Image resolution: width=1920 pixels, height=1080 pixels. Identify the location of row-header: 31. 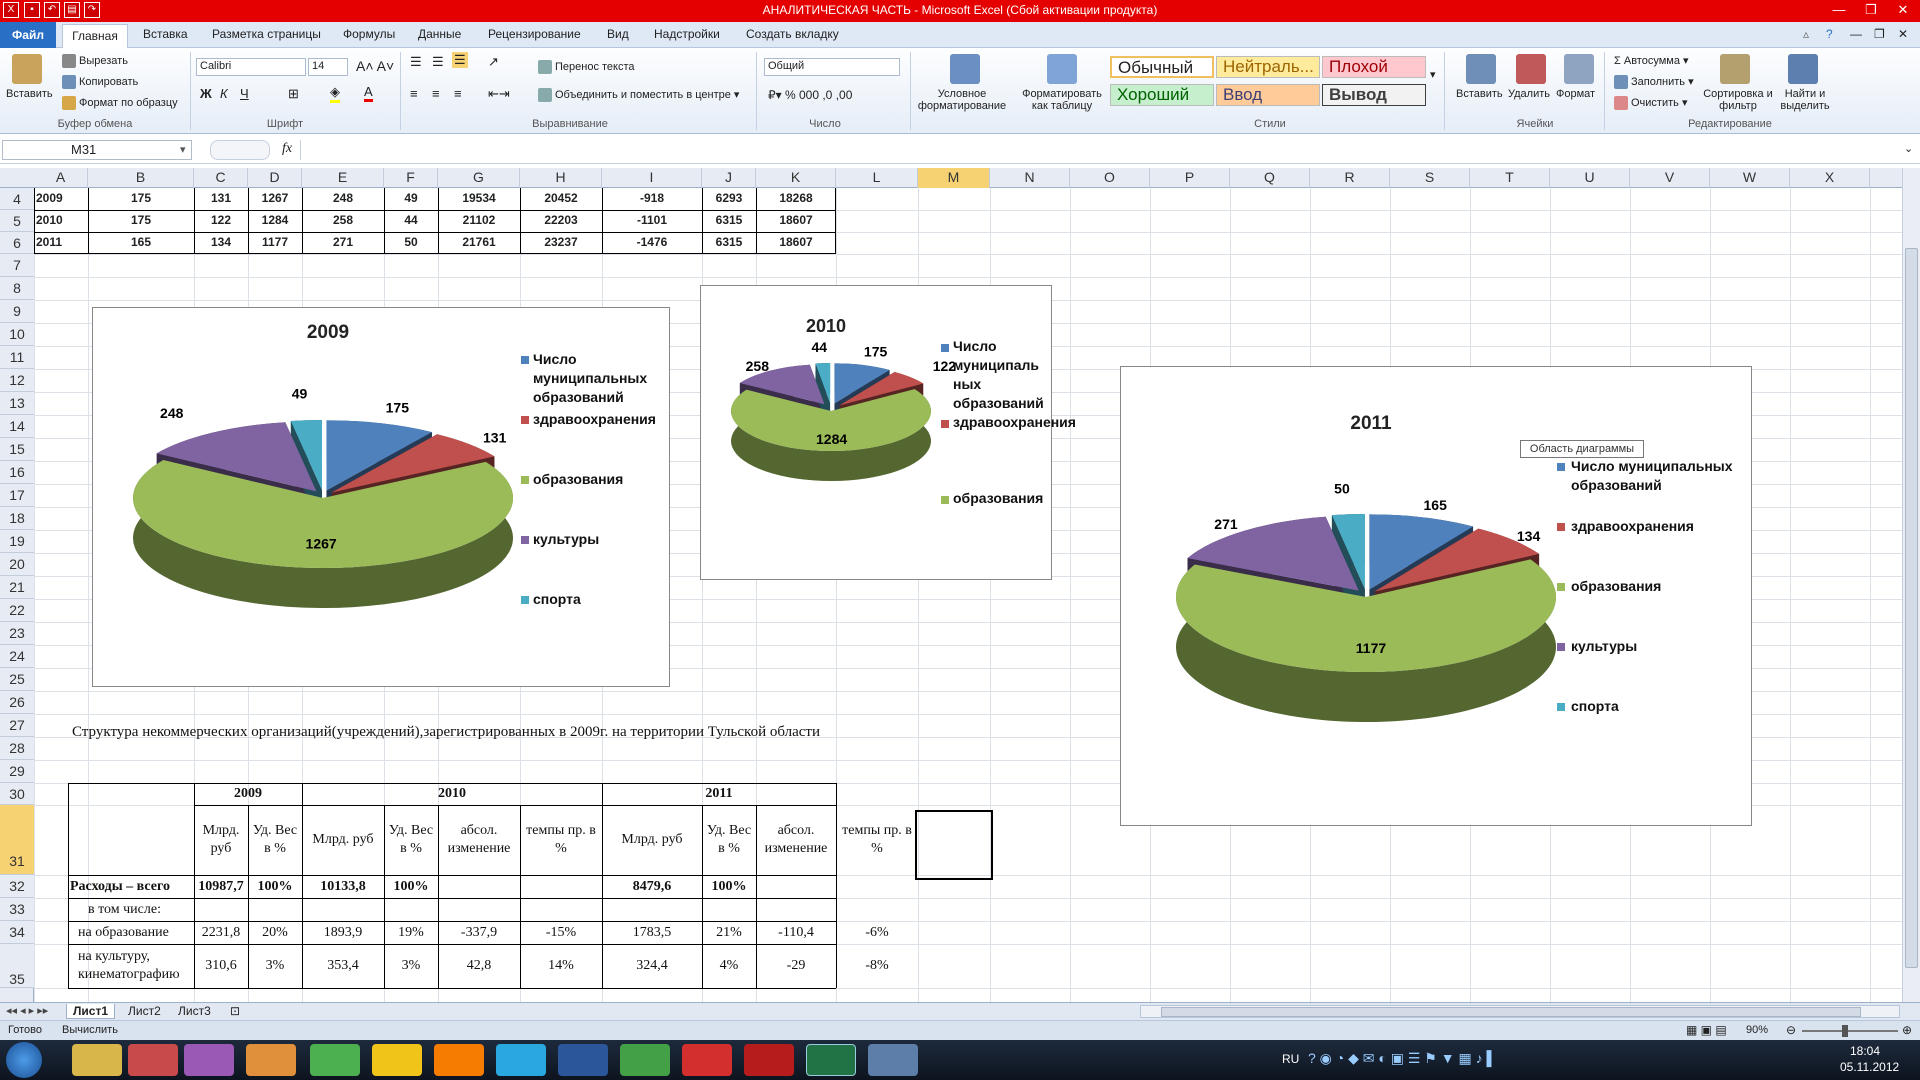
(17, 840).